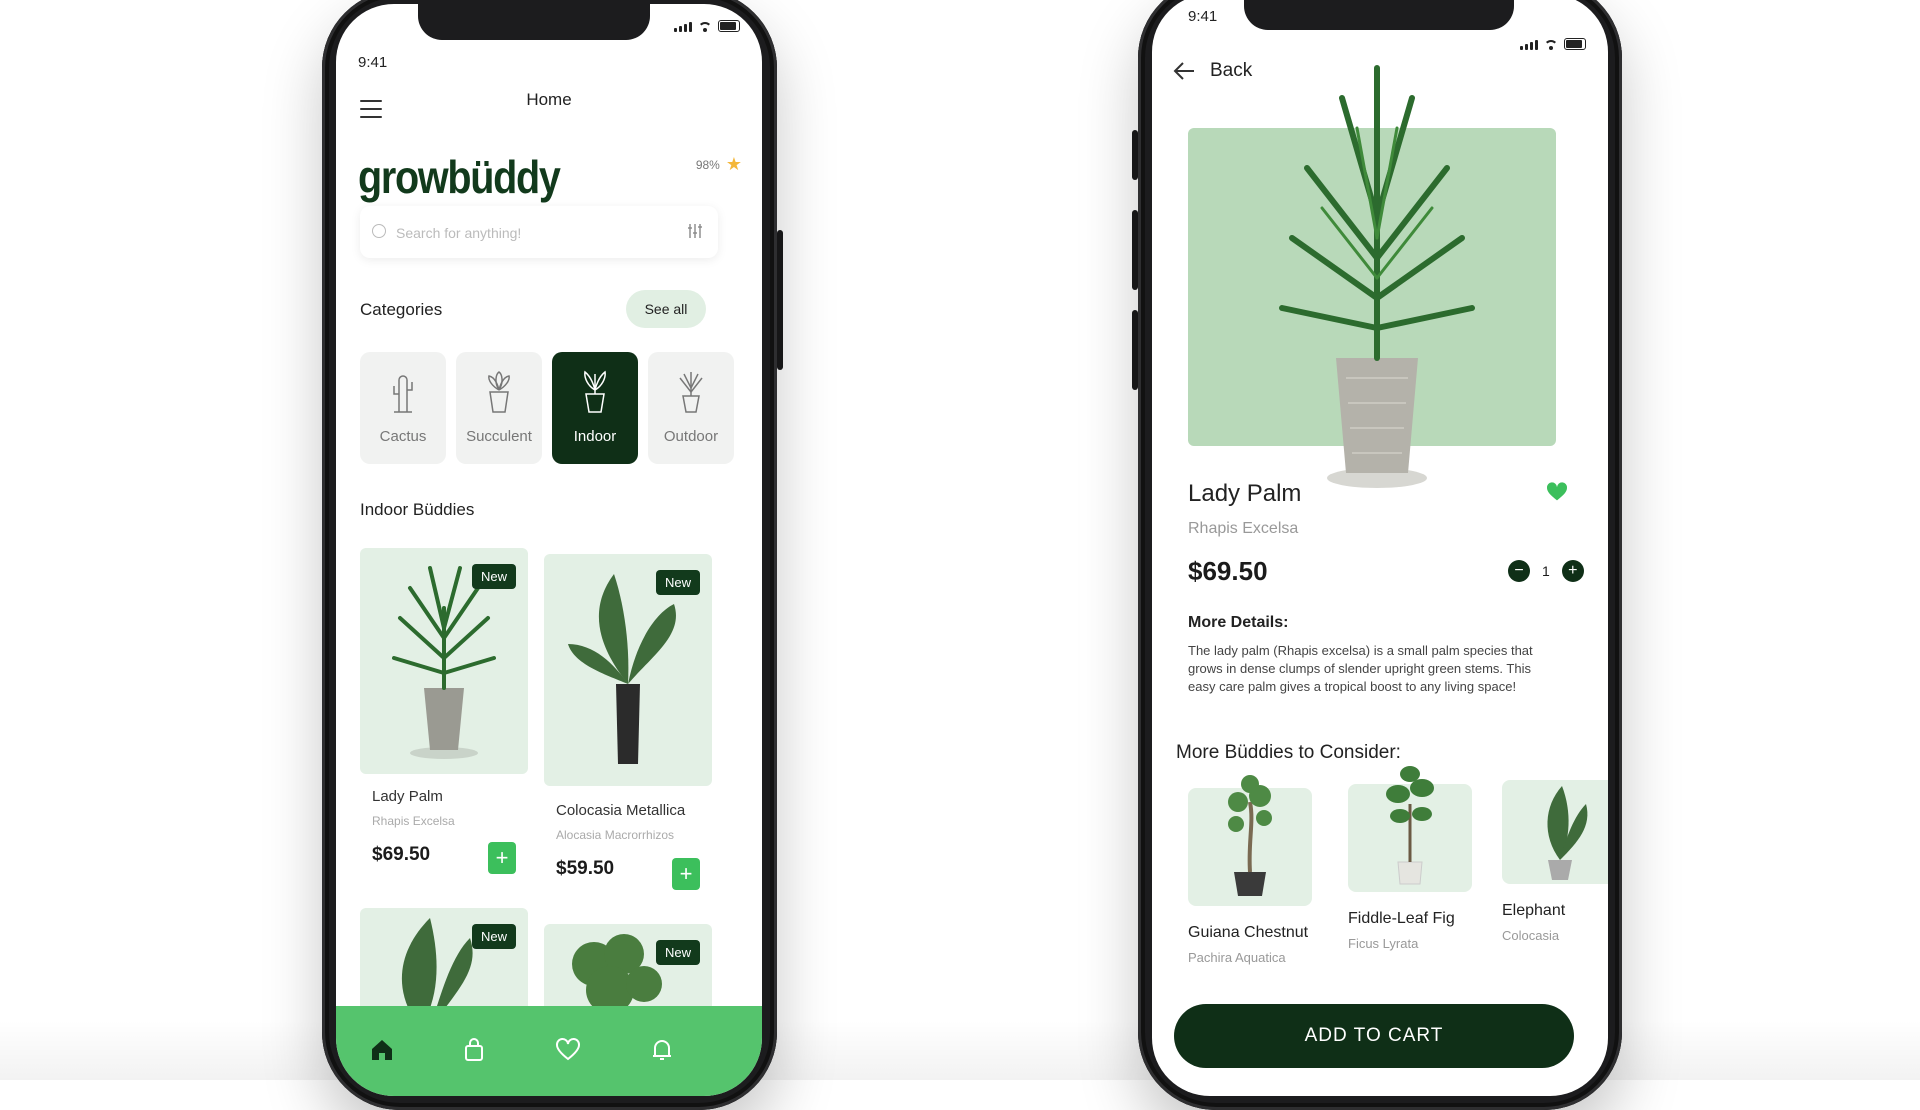  I want to click on suggestion-card-fiddle-leaf-fig: Fiddle-Leaf Fig Ficus Lyrata, so click(1410, 858).